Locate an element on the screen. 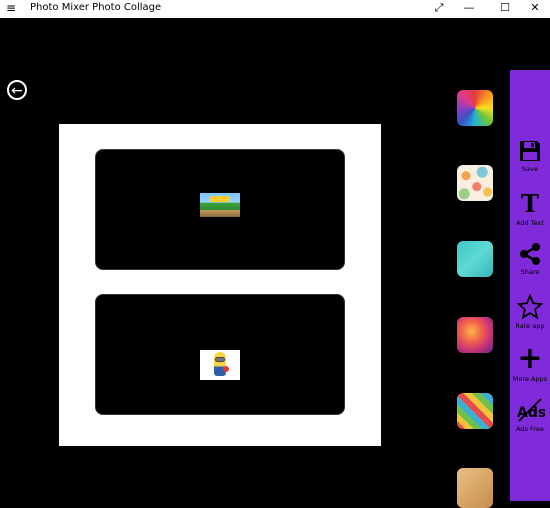 This screenshot has width=550, height=508. window-title: Photo Mixer Photo Collage is located at coordinates (96, 7).